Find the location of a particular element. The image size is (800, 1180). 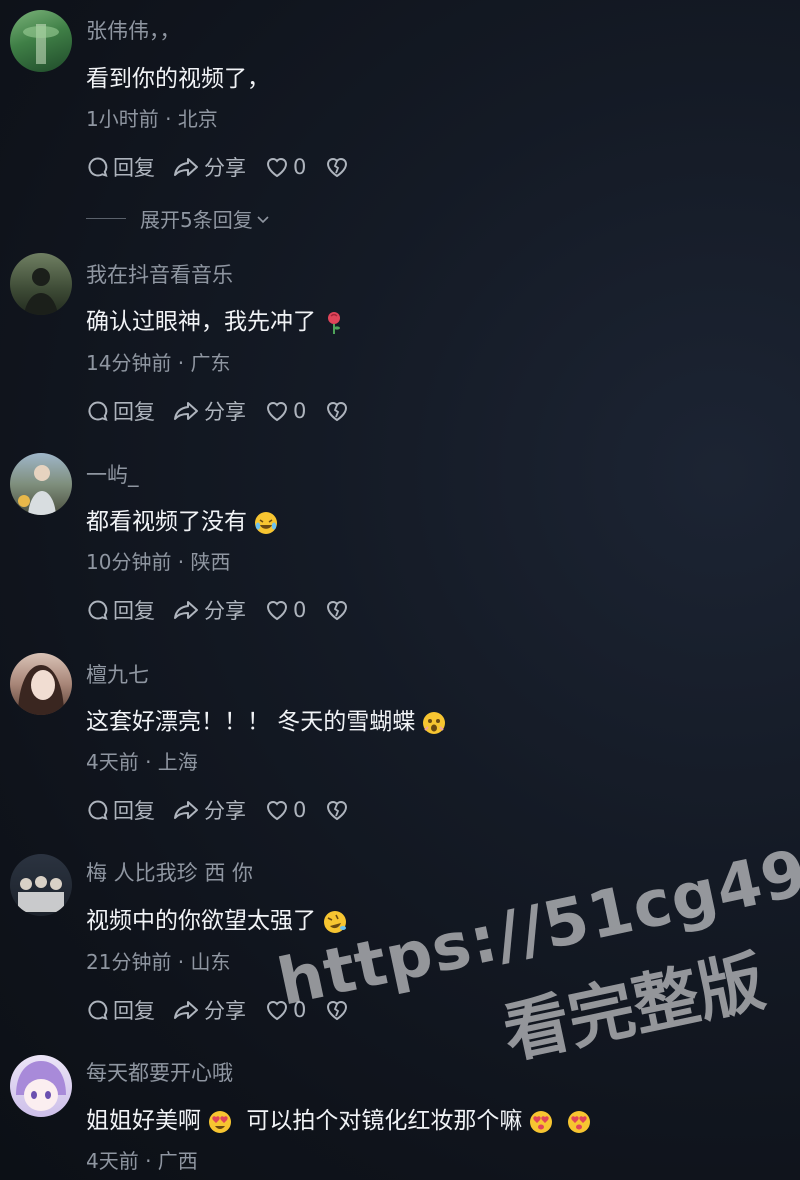

comment-meta: 4天前 · 广西 is located at coordinates (142, 1161).